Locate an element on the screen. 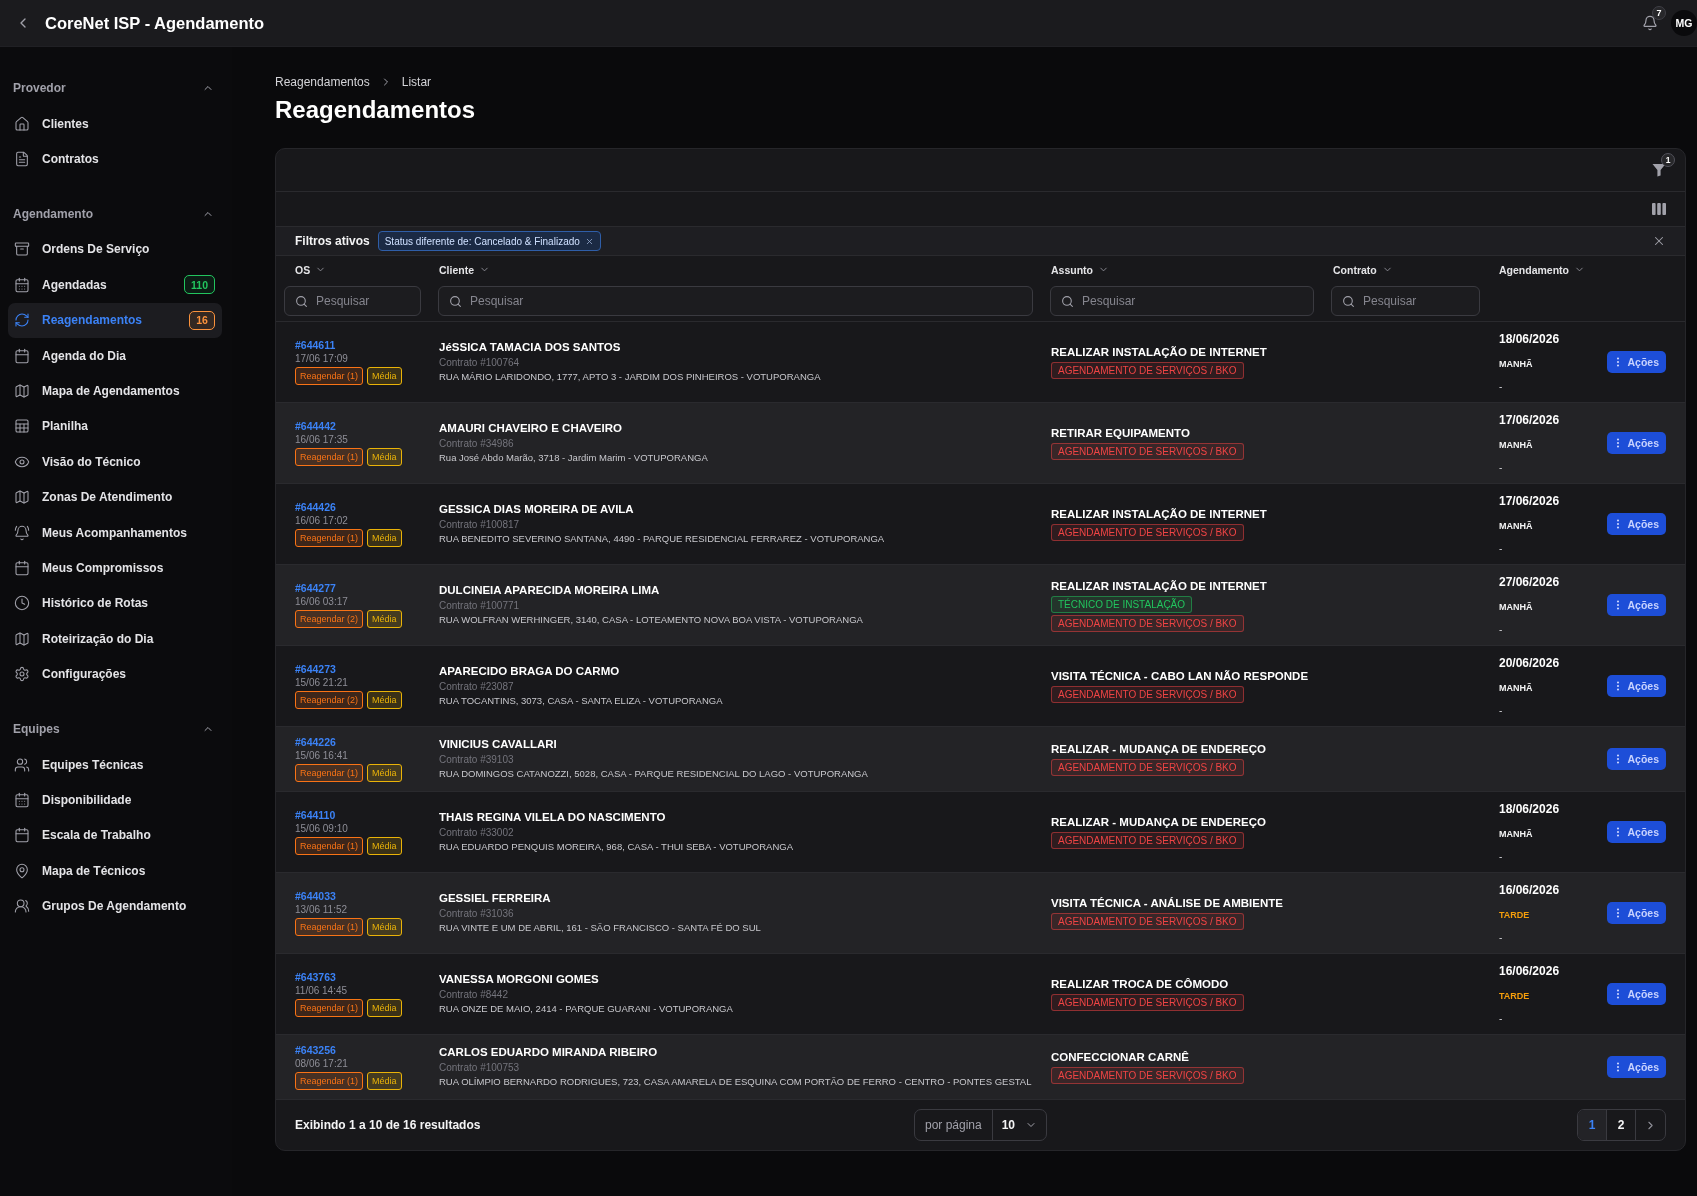 The image size is (1697, 1196). notifications-button is located at coordinates (1650, 23).